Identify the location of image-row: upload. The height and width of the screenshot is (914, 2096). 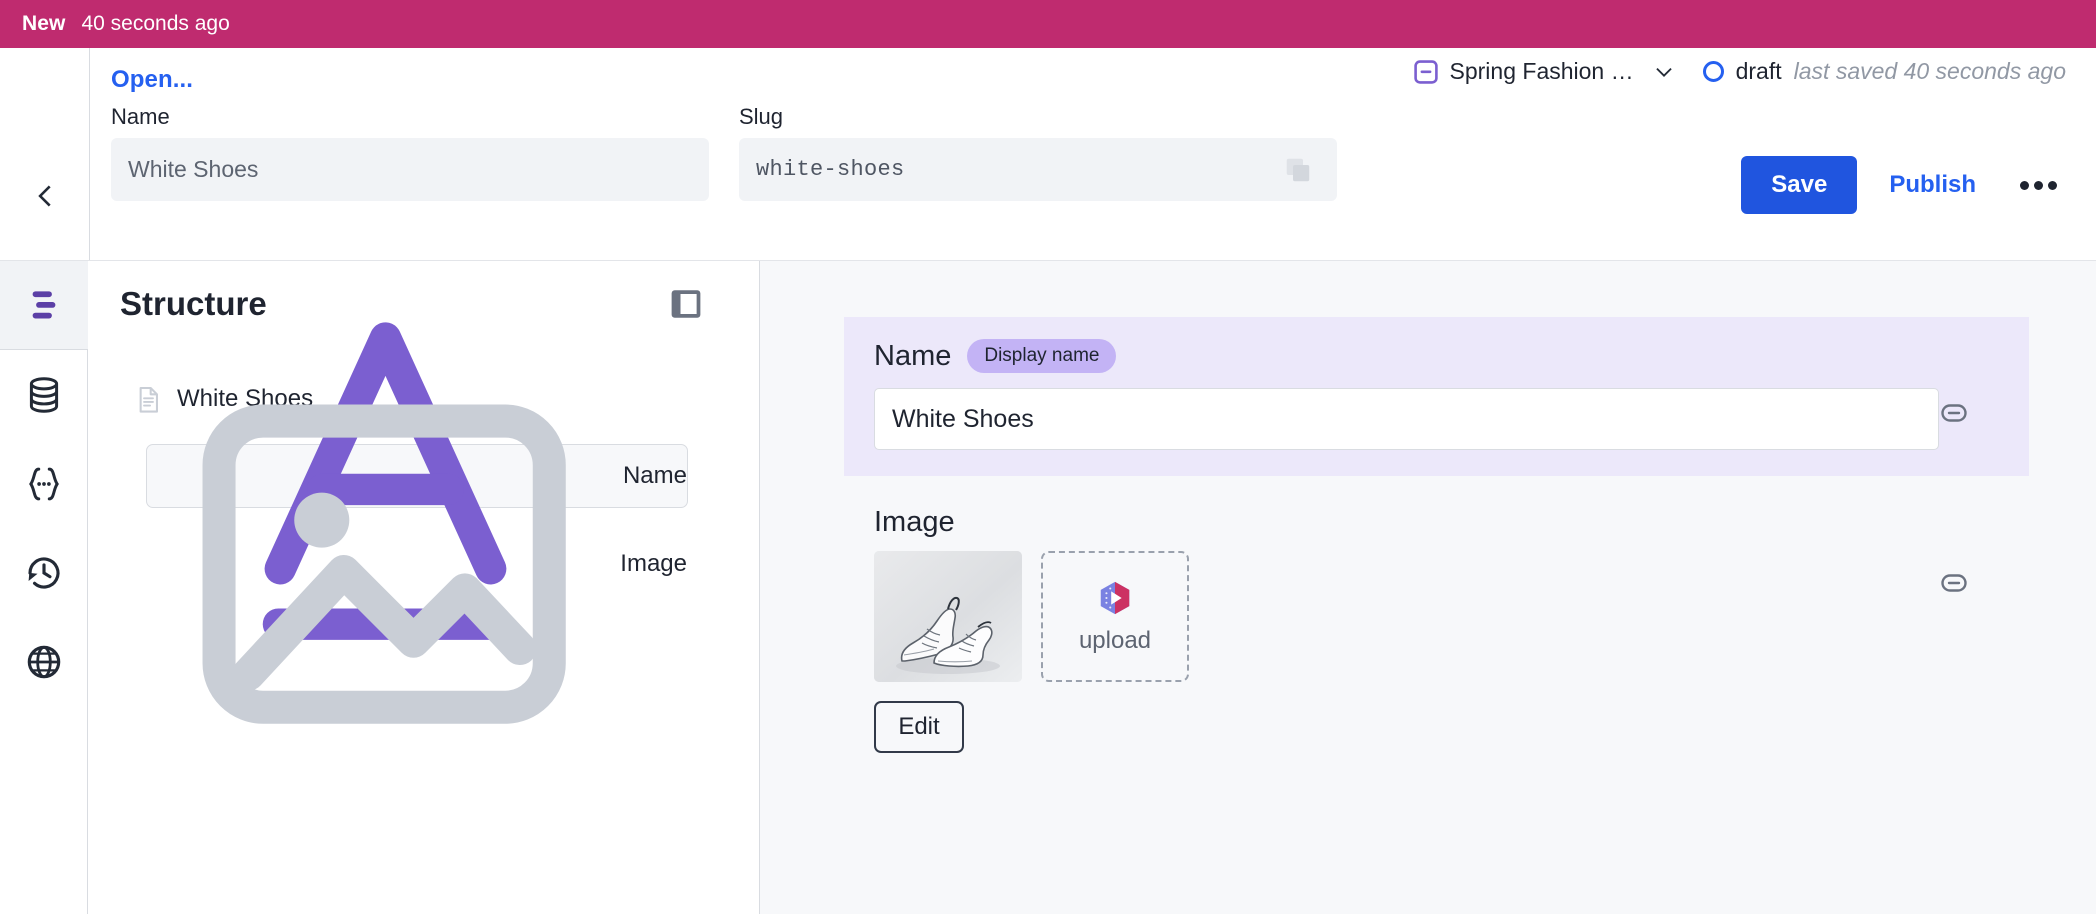
(1451, 616).